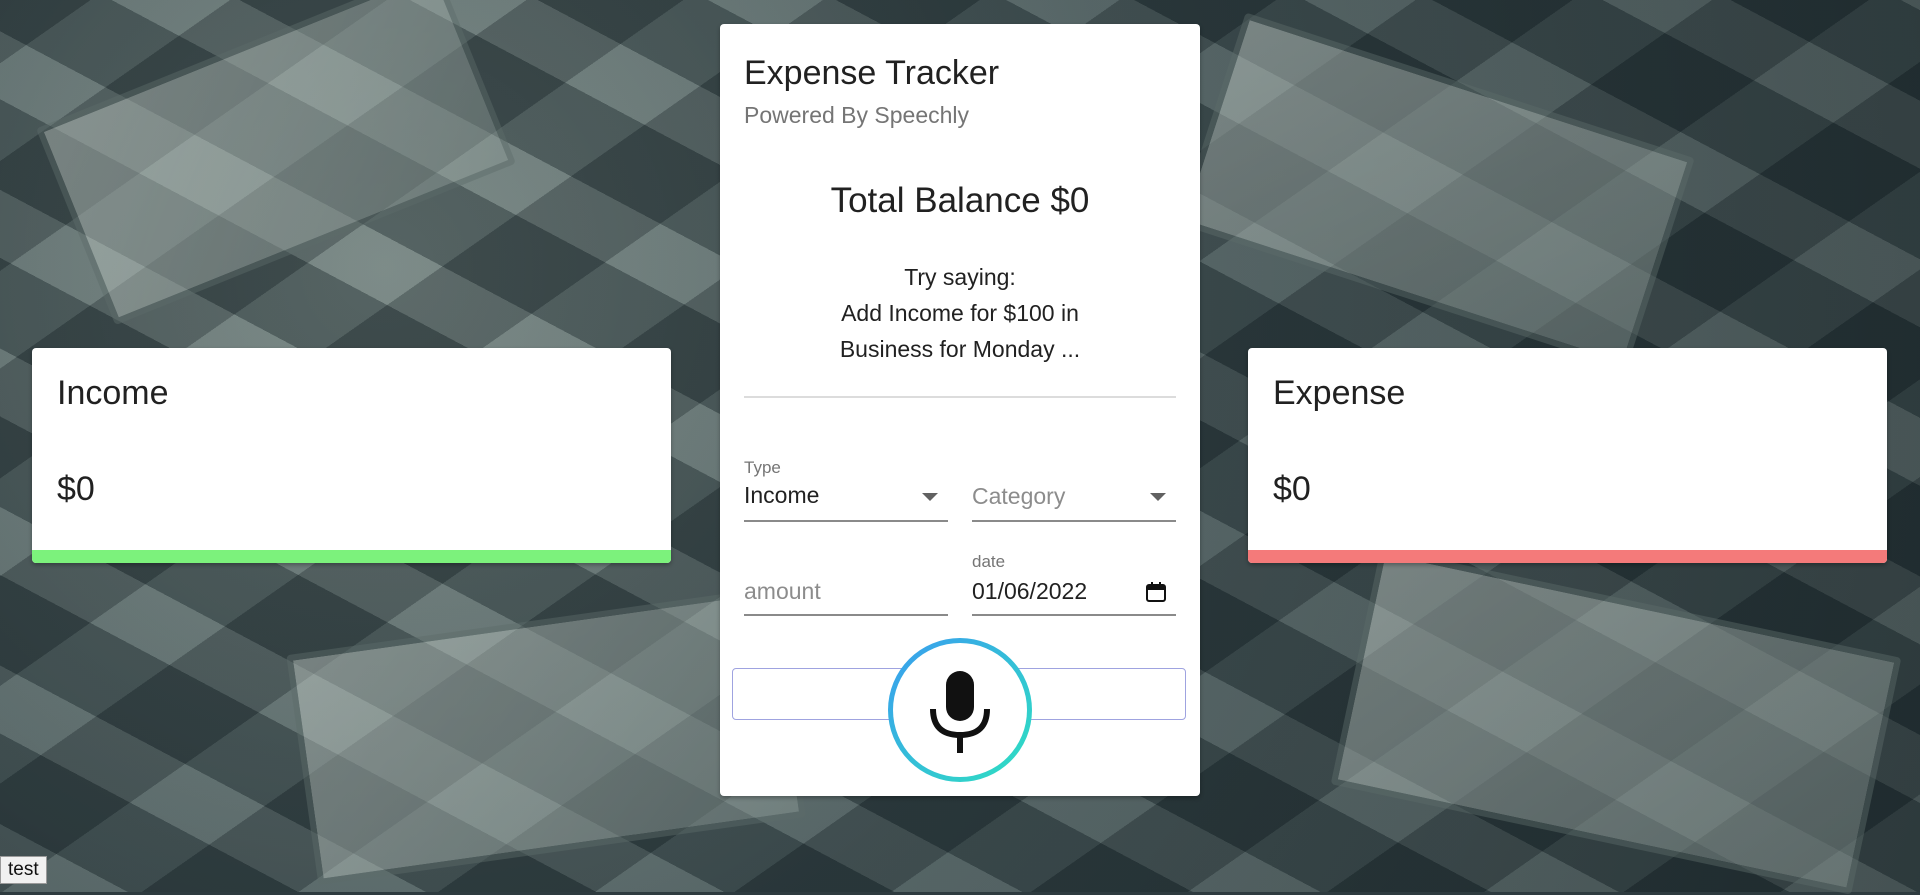  What do you see at coordinates (1030, 591) in the screenshot?
I see `date-value: 01/06/2022` at bounding box center [1030, 591].